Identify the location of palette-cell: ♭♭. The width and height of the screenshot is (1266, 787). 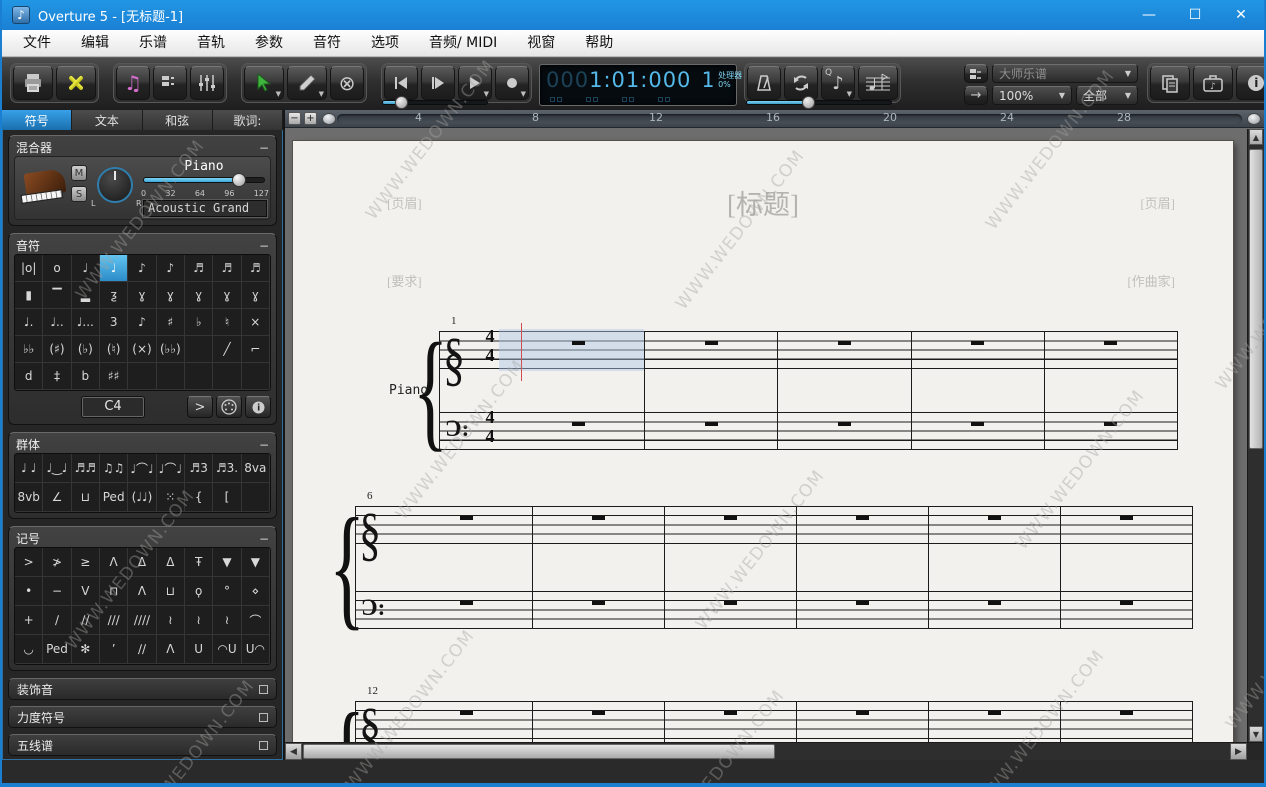
(29, 349).